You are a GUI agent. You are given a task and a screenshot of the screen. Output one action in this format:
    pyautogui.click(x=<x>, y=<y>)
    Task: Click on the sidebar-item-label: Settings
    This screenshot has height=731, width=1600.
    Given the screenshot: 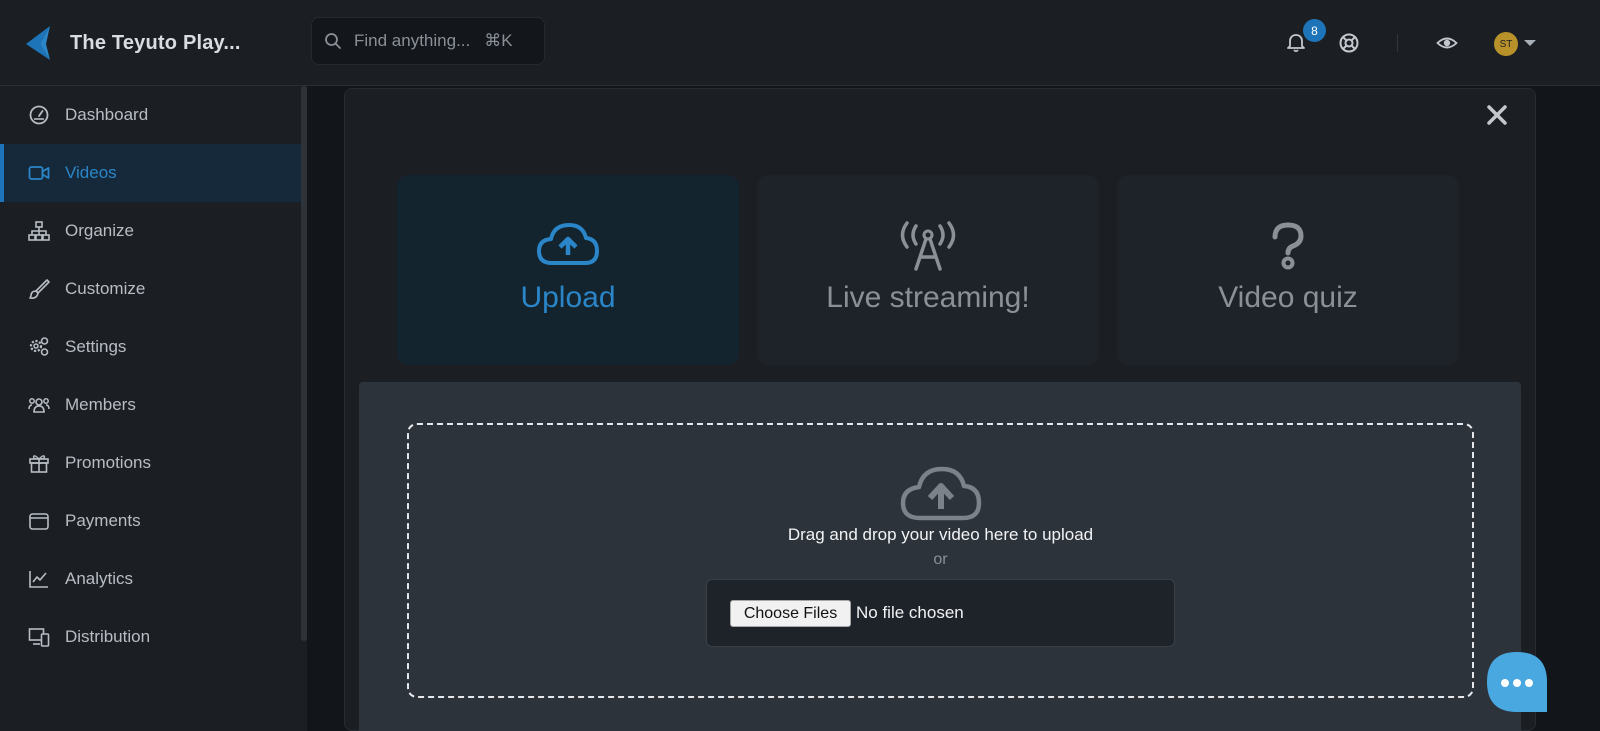 What is the action you would take?
    pyautogui.click(x=96, y=346)
    